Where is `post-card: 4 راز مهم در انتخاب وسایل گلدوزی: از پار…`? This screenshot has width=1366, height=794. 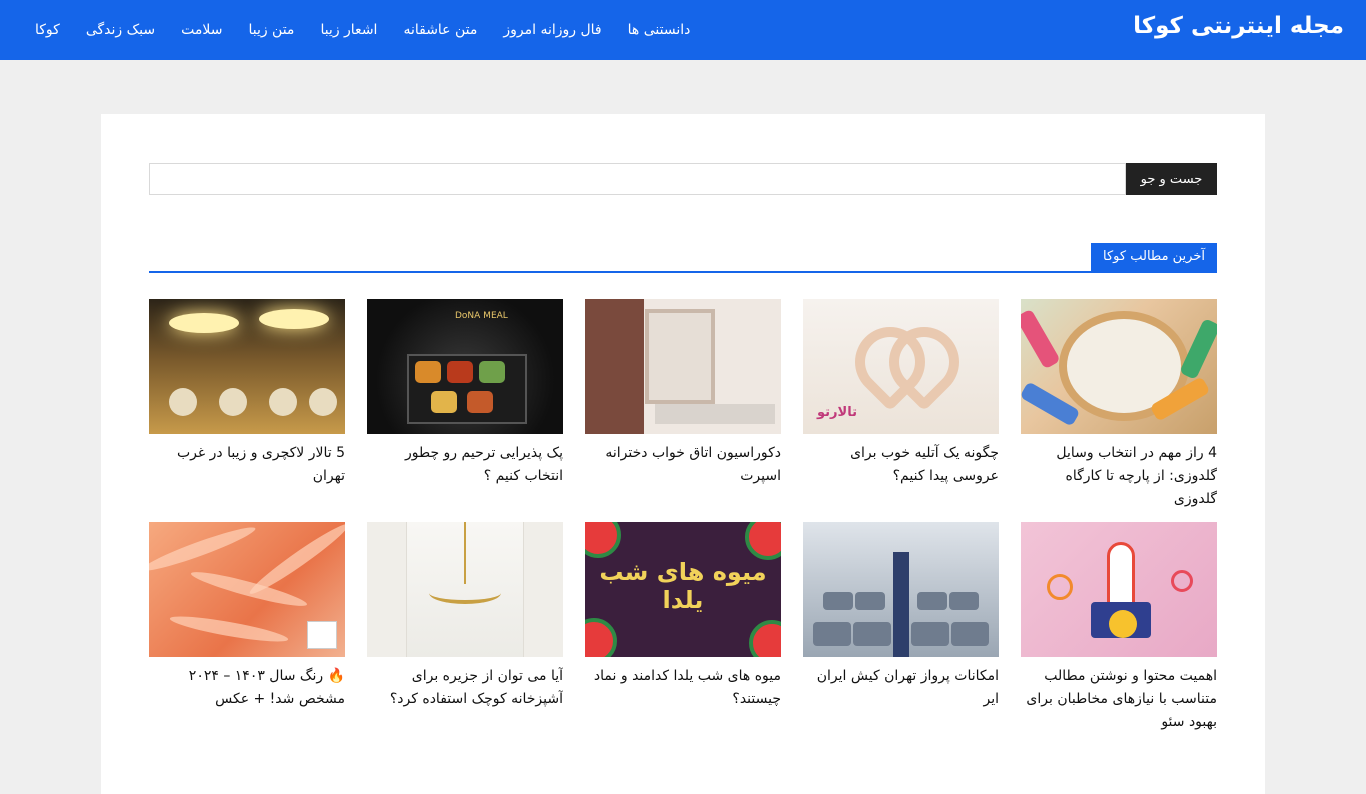 post-card: 4 راز مهم در انتخاب وسایل گلدوزی: از پار… is located at coordinates (1119, 403).